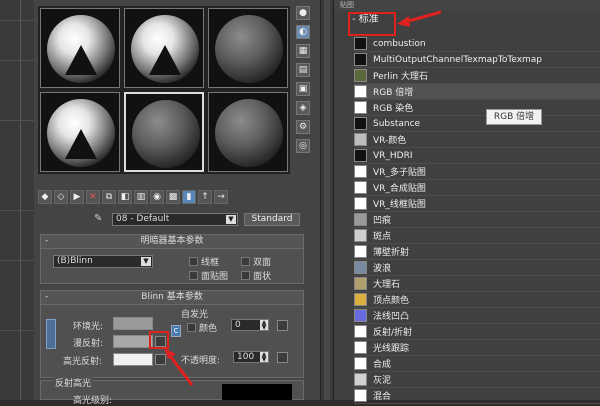 The width and height of the screenshot is (600, 406). What do you see at coordinates (477, 44) in the screenshot?
I see `map-list-item: combustion` at bounding box center [477, 44].